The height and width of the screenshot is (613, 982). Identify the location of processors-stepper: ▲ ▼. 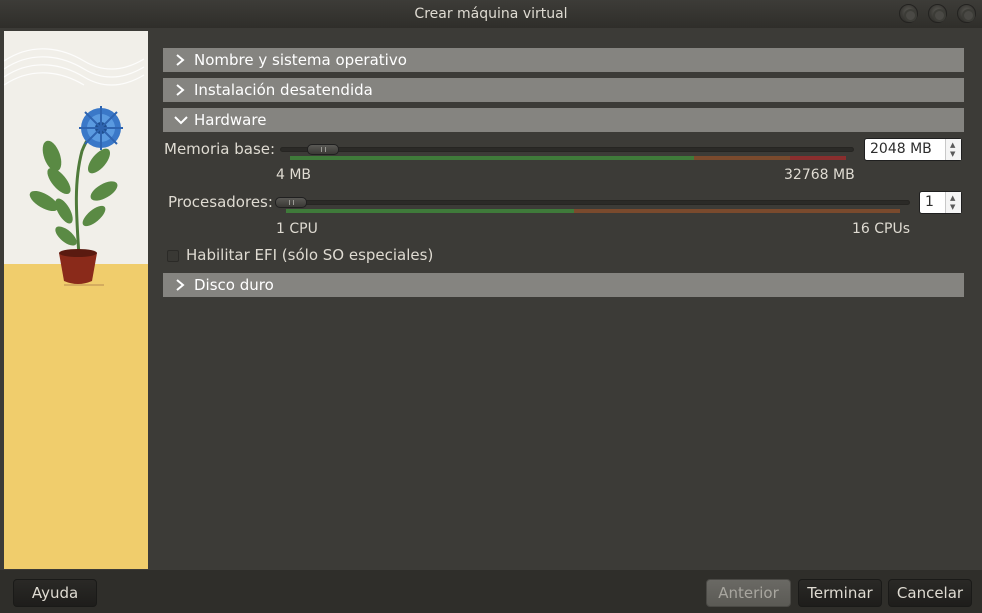
(953, 202).